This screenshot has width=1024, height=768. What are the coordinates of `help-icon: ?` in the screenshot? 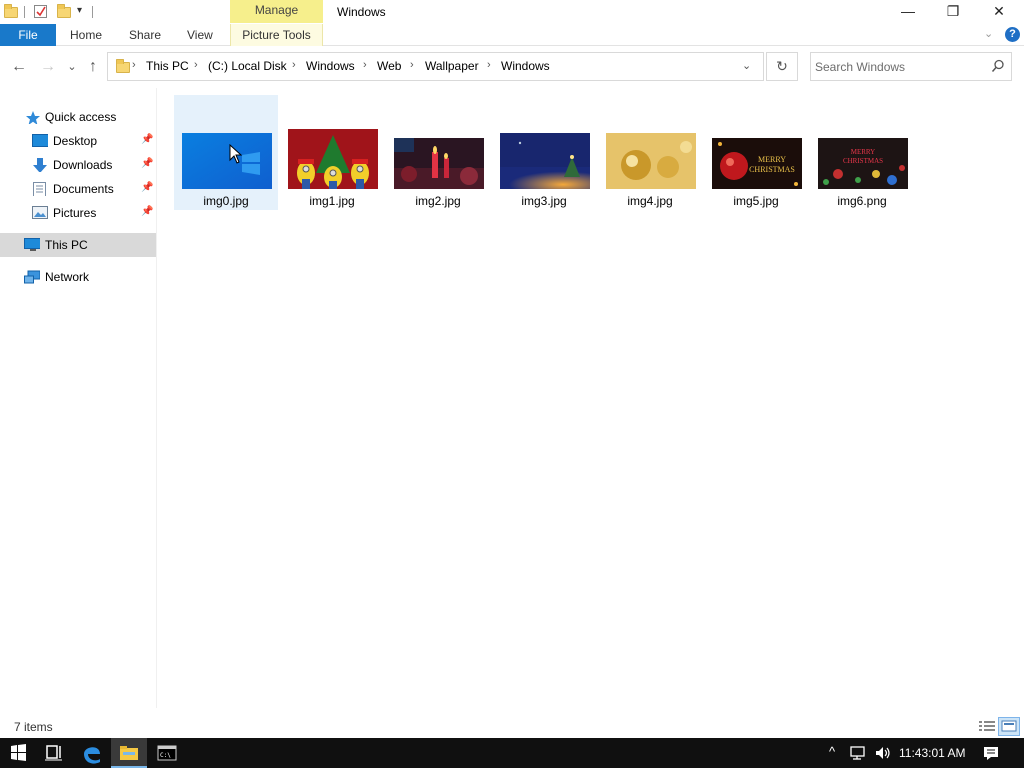 It's located at (1012, 34).